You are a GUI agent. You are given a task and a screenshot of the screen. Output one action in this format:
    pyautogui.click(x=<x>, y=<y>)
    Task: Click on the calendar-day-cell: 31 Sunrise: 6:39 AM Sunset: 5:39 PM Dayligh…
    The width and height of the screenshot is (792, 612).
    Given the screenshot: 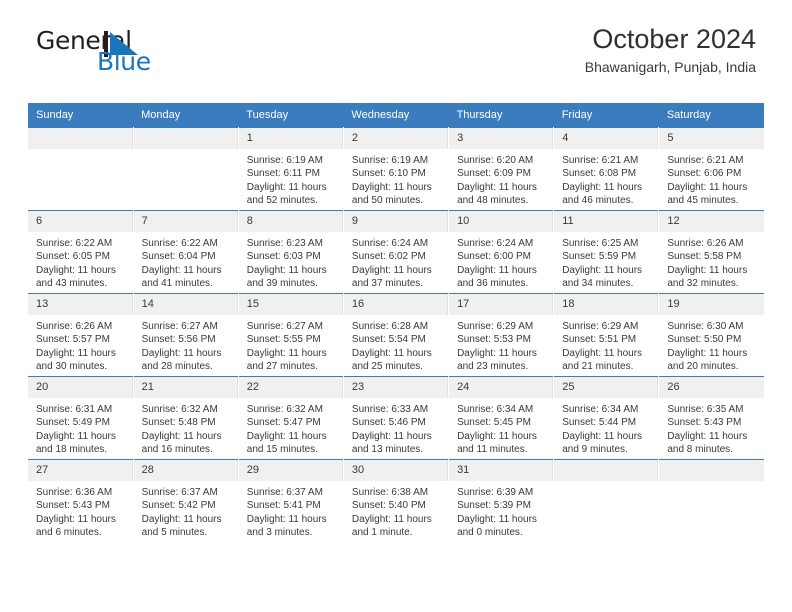 What is the action you would take?
    pyautogui.click(x=501, y=500)
    